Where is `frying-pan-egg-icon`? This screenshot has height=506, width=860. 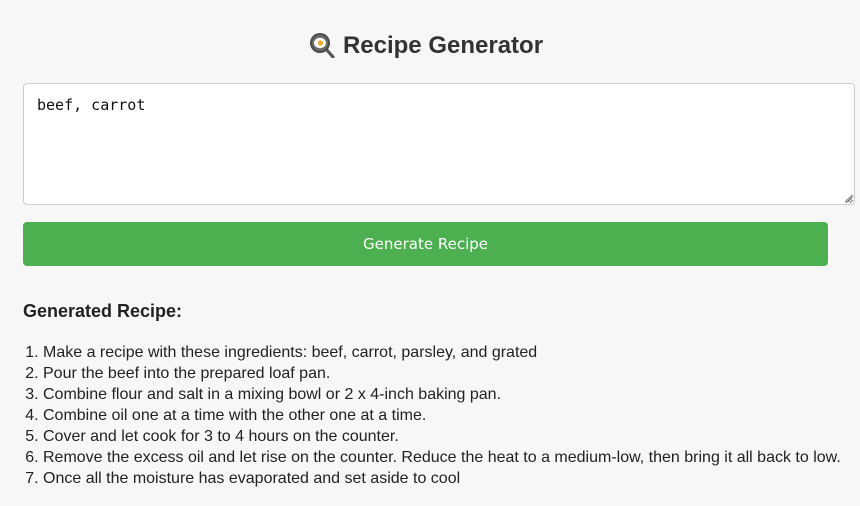 frying-pan-egg-icon is located at coordinates (322, 45).